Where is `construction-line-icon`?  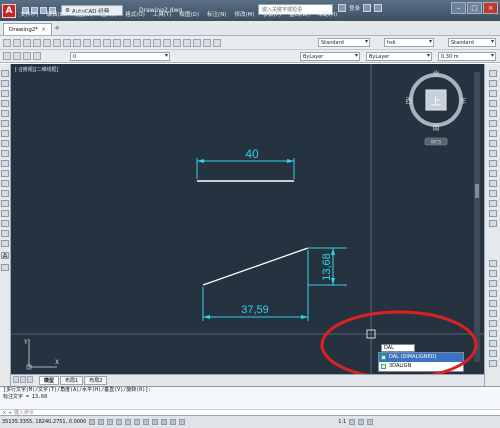
construction-line-icon is located at coordinates (5, 83).